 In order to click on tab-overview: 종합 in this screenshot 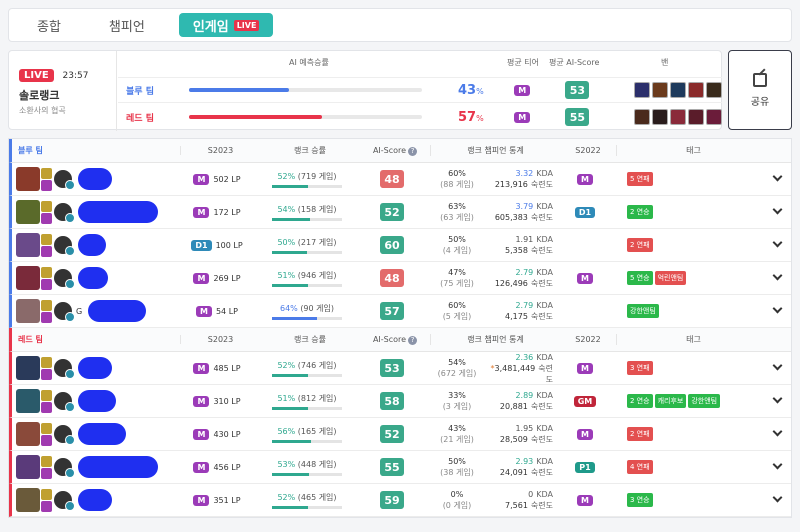, I will do `click(49, 25)`.